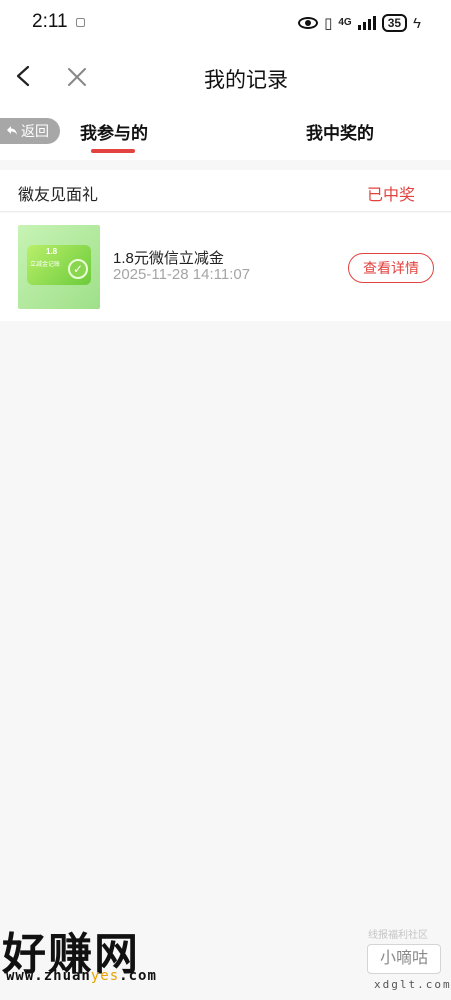  Describe the element at coordinates (390, 195) in the screenshot. I see `status-badge: 已中奖` at that location.